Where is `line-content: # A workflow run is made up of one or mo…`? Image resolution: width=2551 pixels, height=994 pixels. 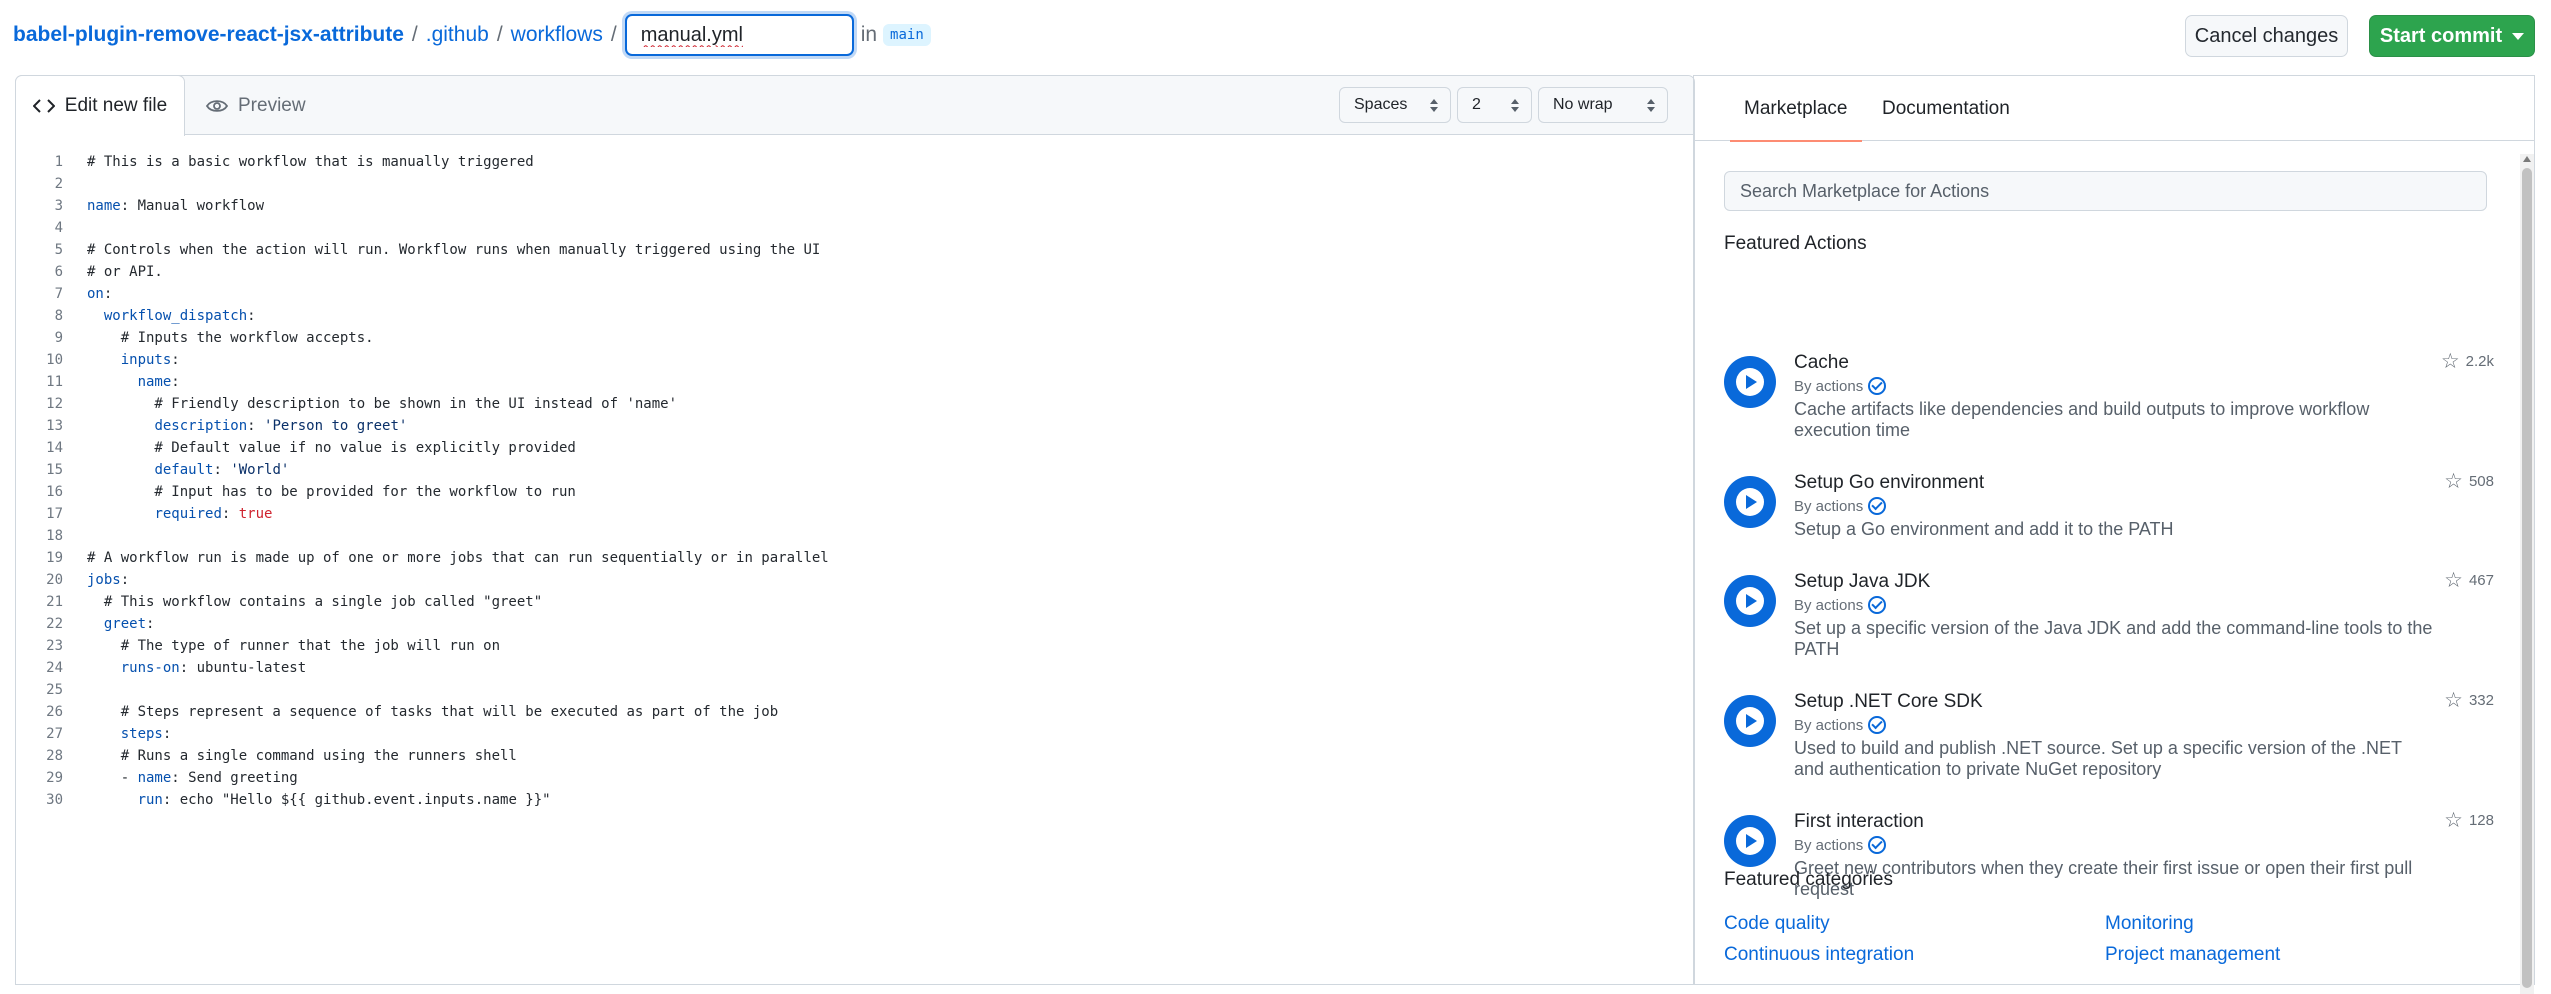
line-content: # A workflow run is made up of one or mo… is located at coordinates (458, 558).